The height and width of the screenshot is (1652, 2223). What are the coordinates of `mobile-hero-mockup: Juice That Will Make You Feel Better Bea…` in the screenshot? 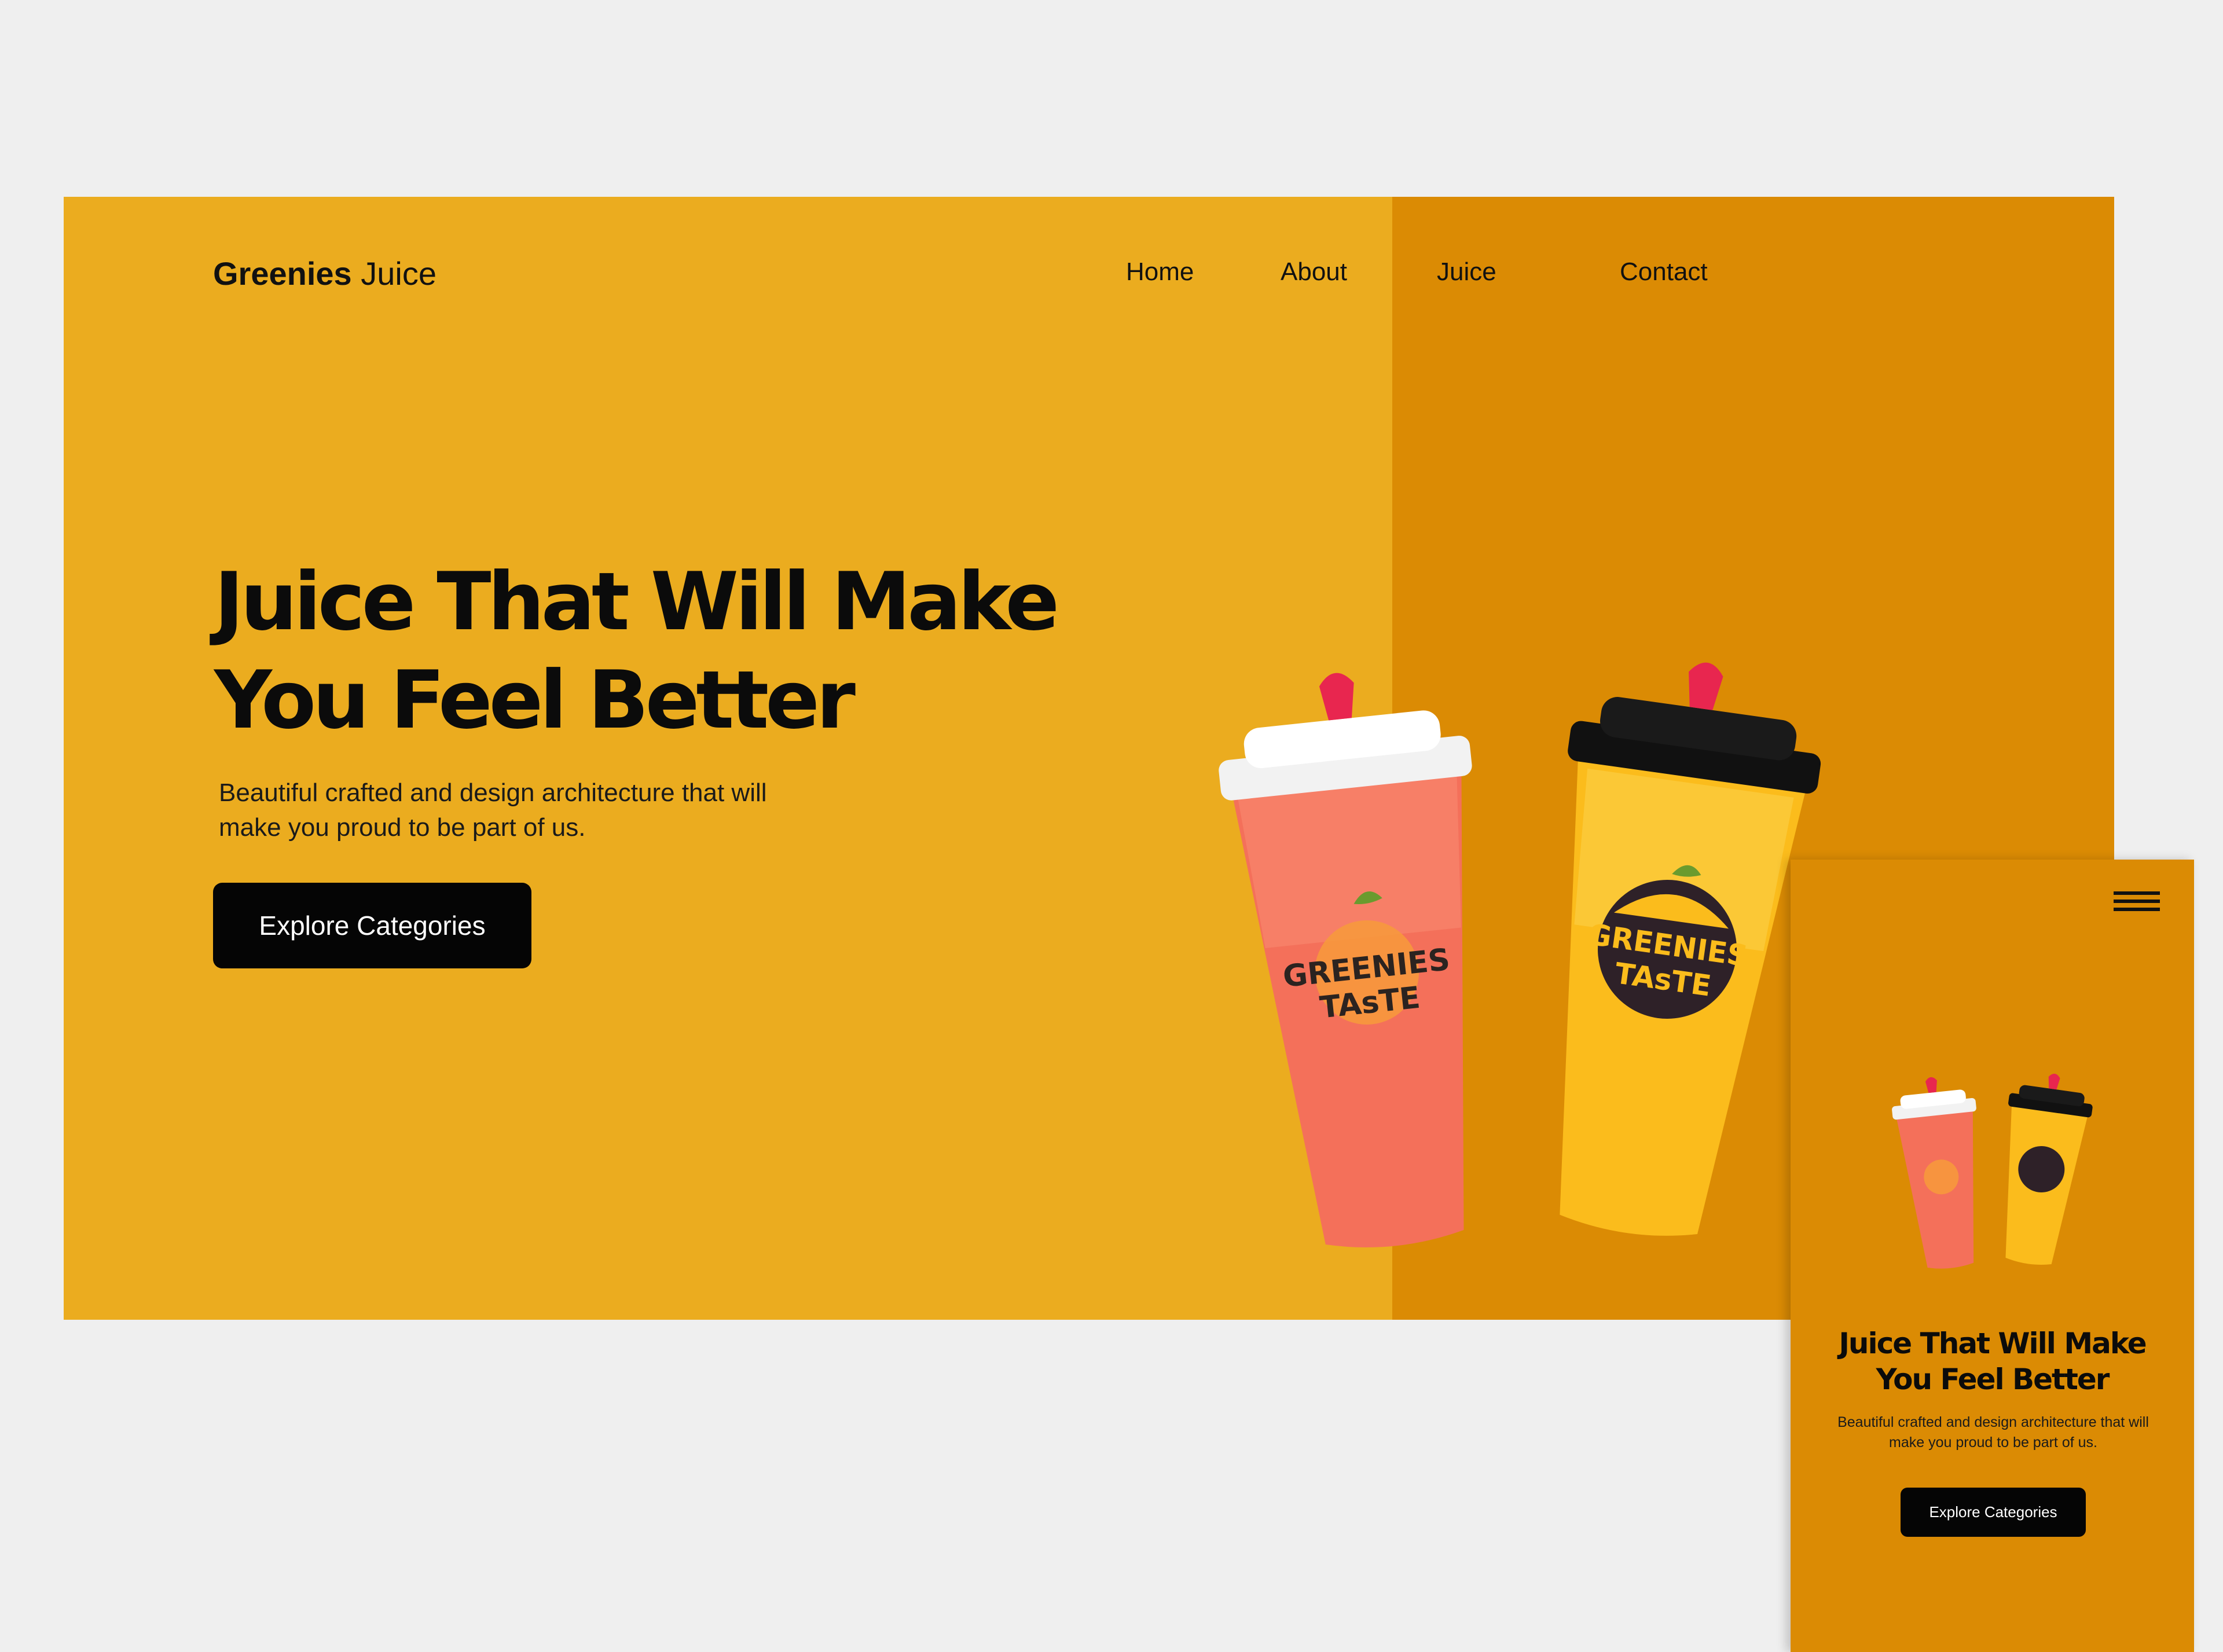 It's located at (1992, 1256).